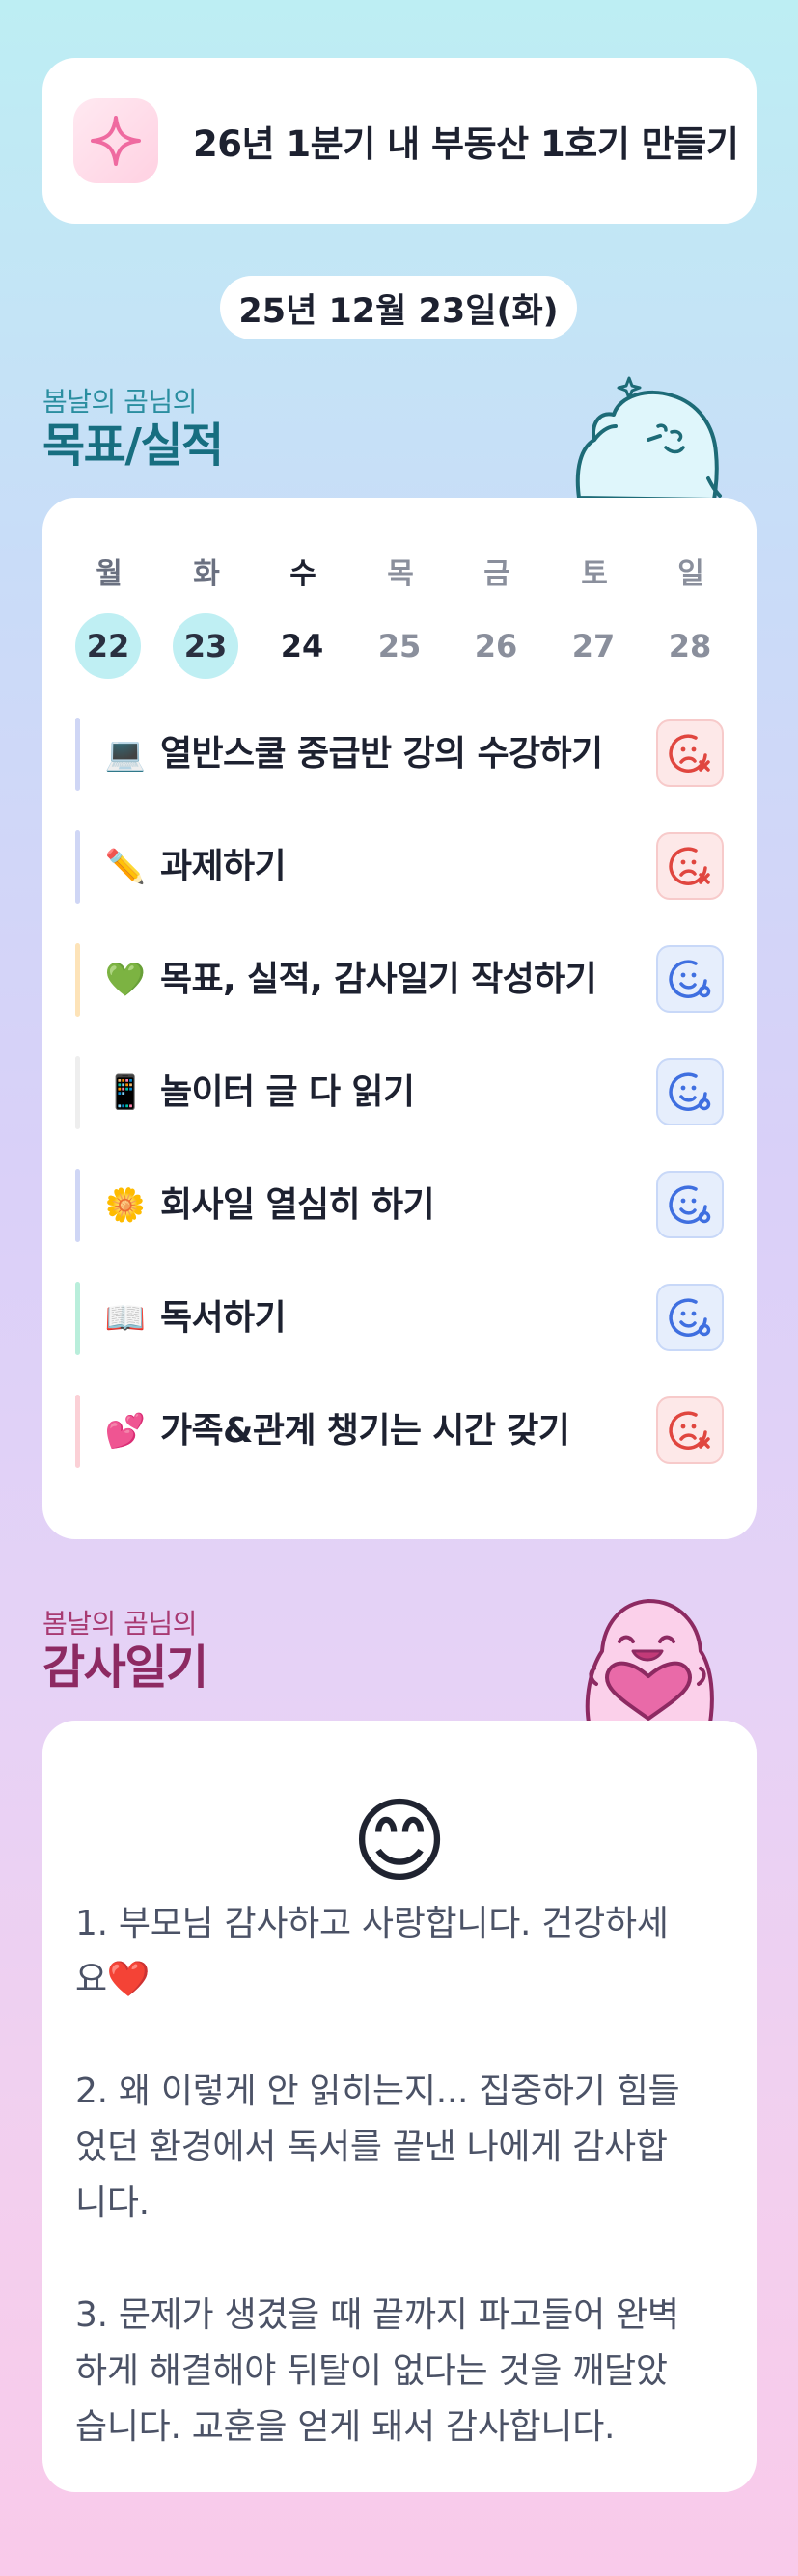 The image size is (798, 2576). What do you see at coordinates (224, 866) in the screenshot?
I see `task-label: 과제하기` at bounding box center [224, 866].